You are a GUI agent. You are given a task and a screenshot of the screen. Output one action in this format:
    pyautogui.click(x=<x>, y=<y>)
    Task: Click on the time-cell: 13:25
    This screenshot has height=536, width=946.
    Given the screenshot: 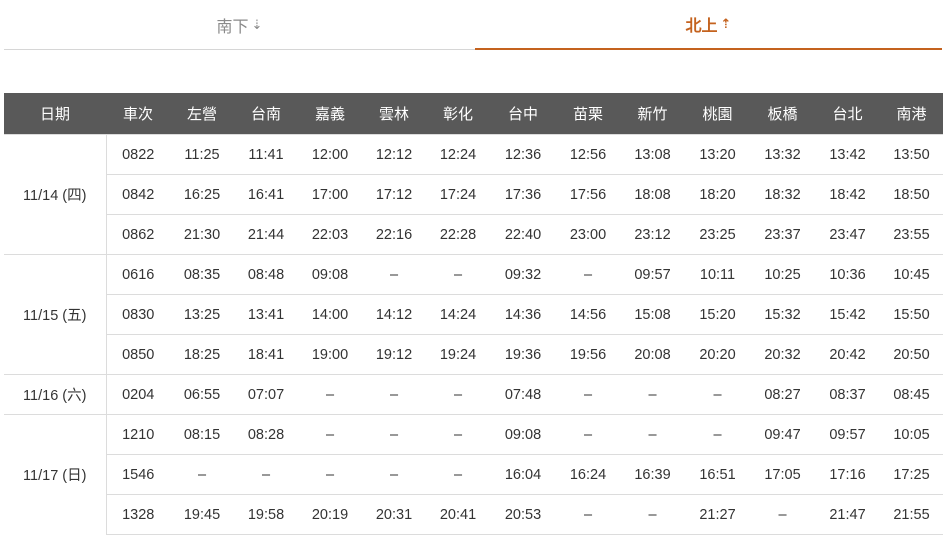 What is the action you would take?
    pyautogui.click(x=202, y=314)
    